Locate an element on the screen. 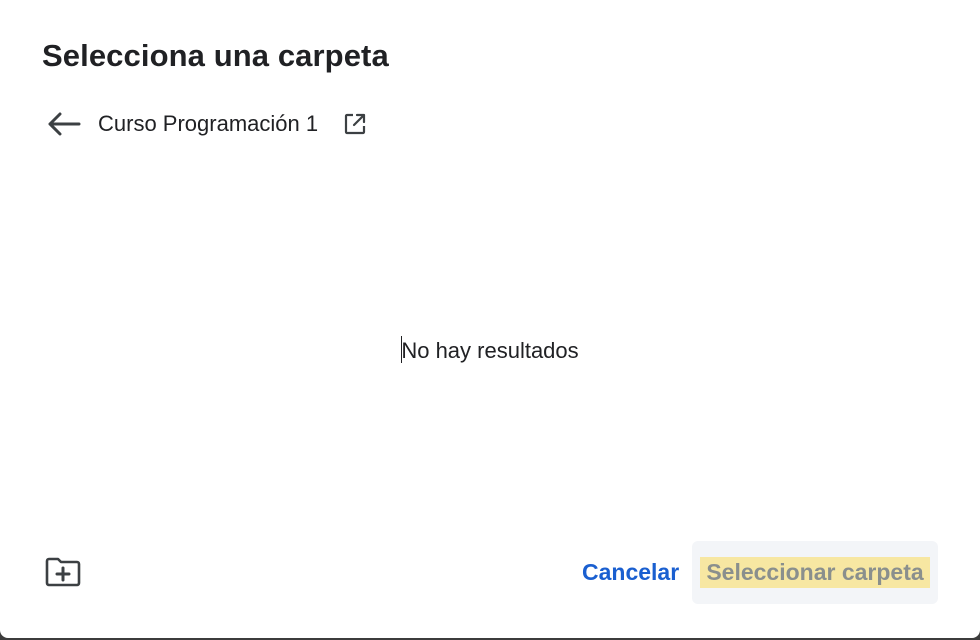 Image resolution: width=980 pixels, height=640 pixels. cancel-button: Cancelar is located at coordinates (630, 572).